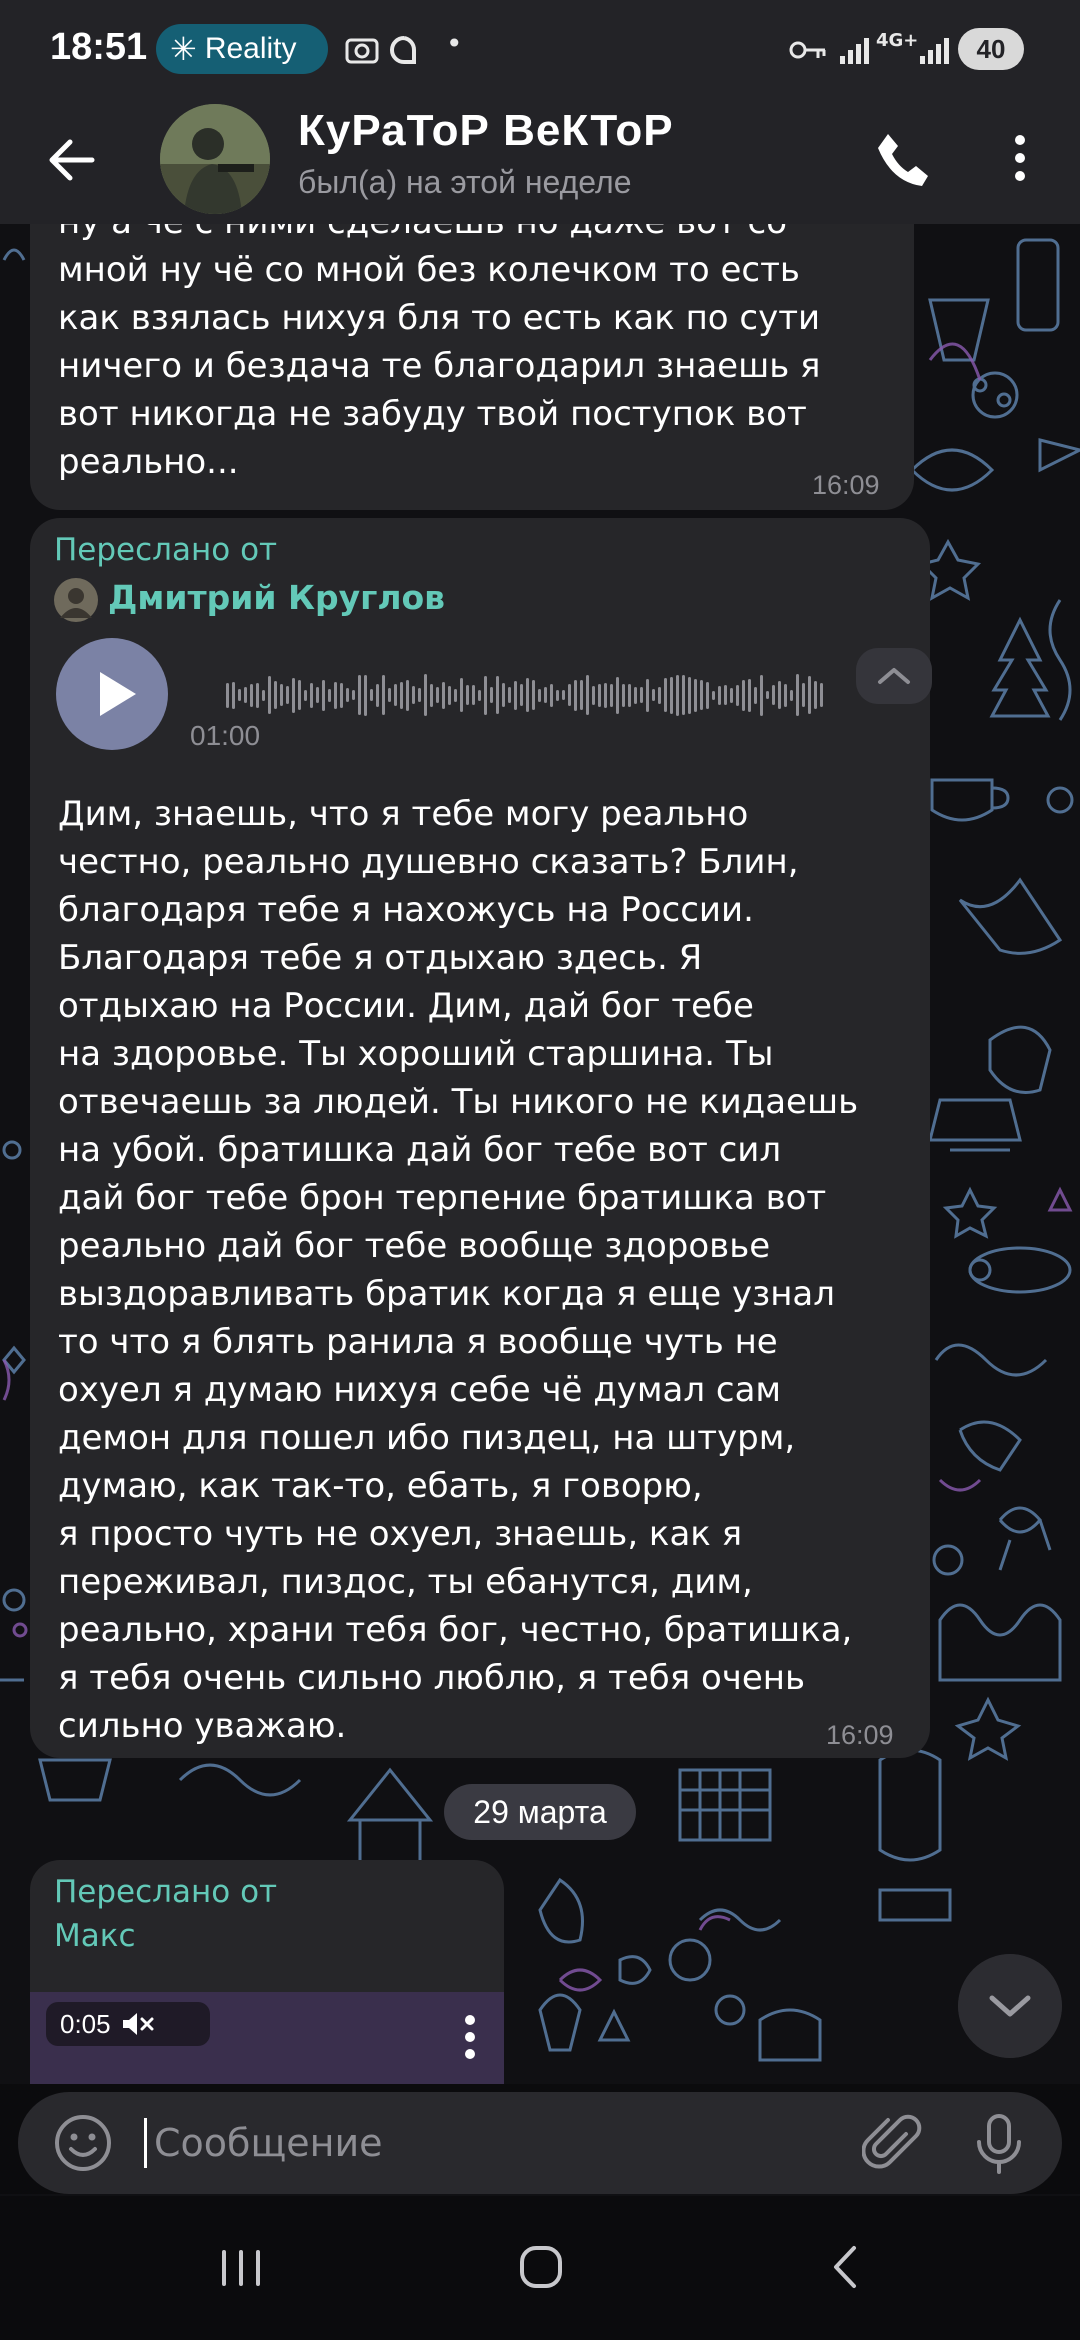  Describe the element at coordinates (138, 2024) in the screenshot. I see `mute-icon` at that location.